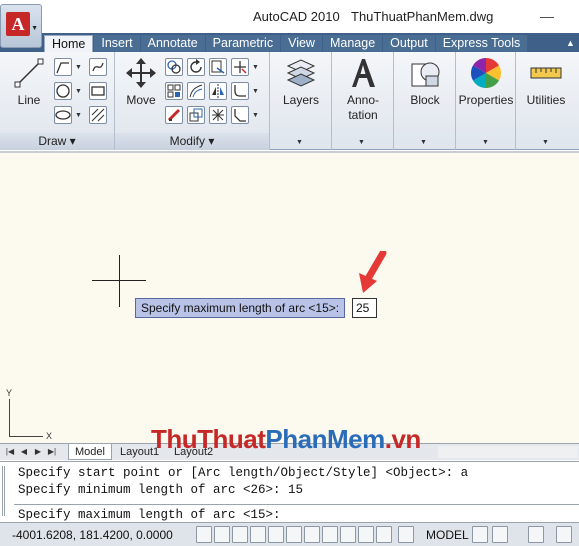 The width and height of the screenshot is (579, 546). Describe the element at coordinates (29, 82) in the screenshot. I see `line-tool-button: Line` at that location.